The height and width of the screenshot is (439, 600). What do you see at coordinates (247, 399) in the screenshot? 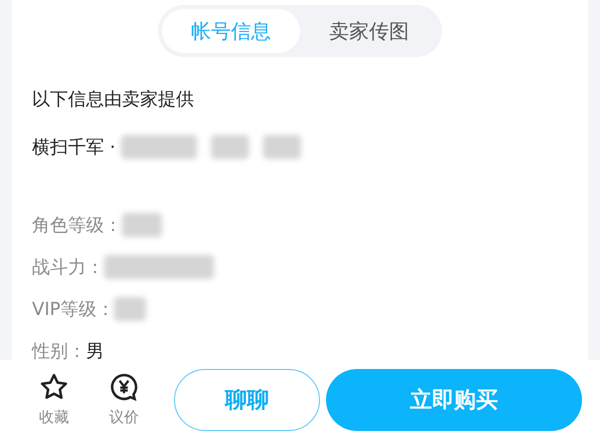
I see `chat-button: 聊聊` at bounding box center [247, 399].